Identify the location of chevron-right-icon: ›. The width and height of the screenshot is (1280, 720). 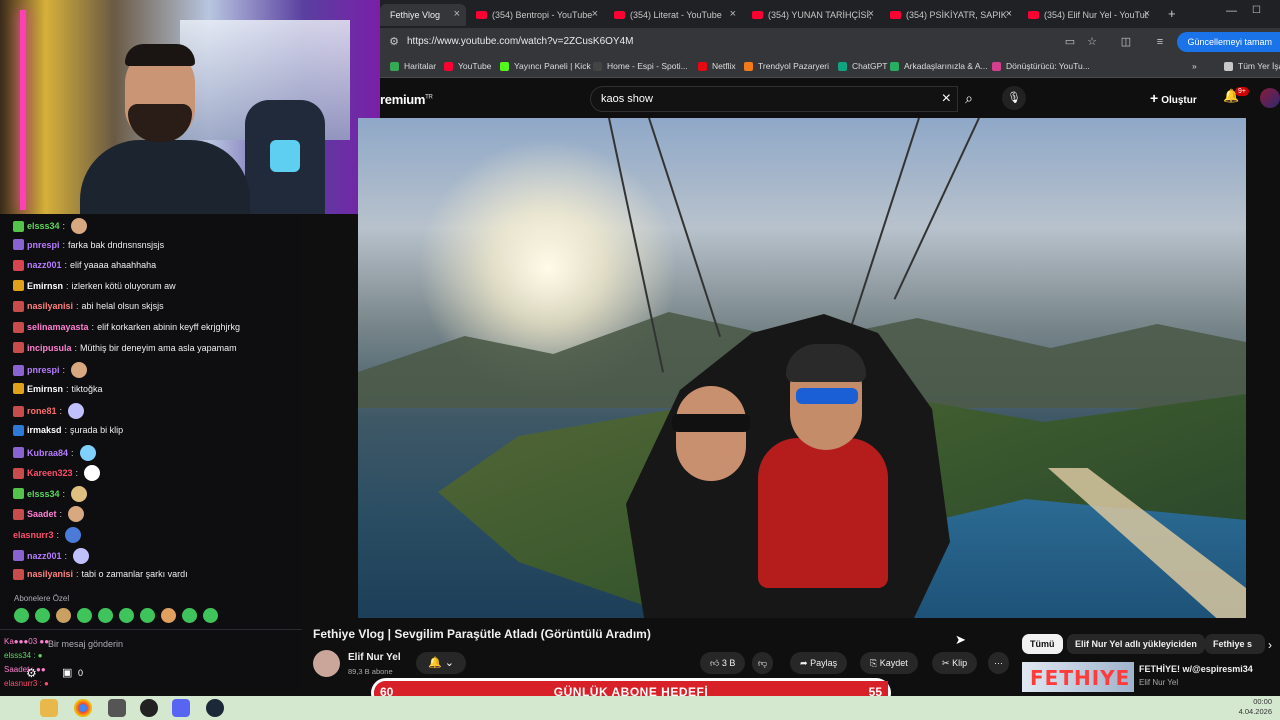
(1270, 645).